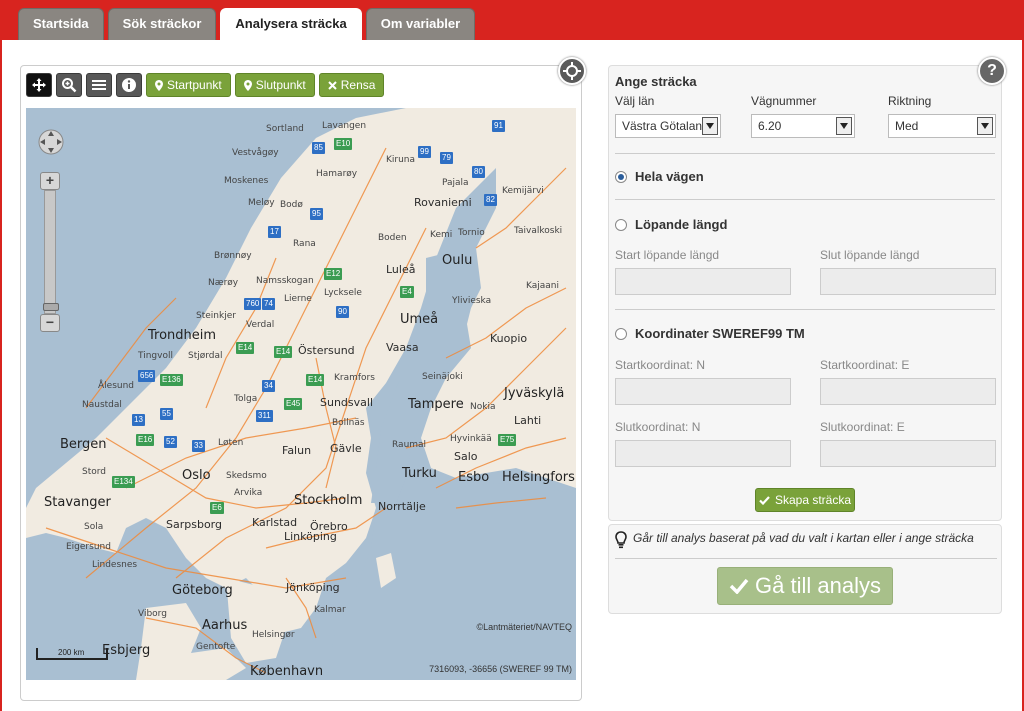 The width and height of the screenshot is (1024, 711). Describe the element at coordinates (330, 610) in the screenshot. I see `map-label: Kalmar` at that location.